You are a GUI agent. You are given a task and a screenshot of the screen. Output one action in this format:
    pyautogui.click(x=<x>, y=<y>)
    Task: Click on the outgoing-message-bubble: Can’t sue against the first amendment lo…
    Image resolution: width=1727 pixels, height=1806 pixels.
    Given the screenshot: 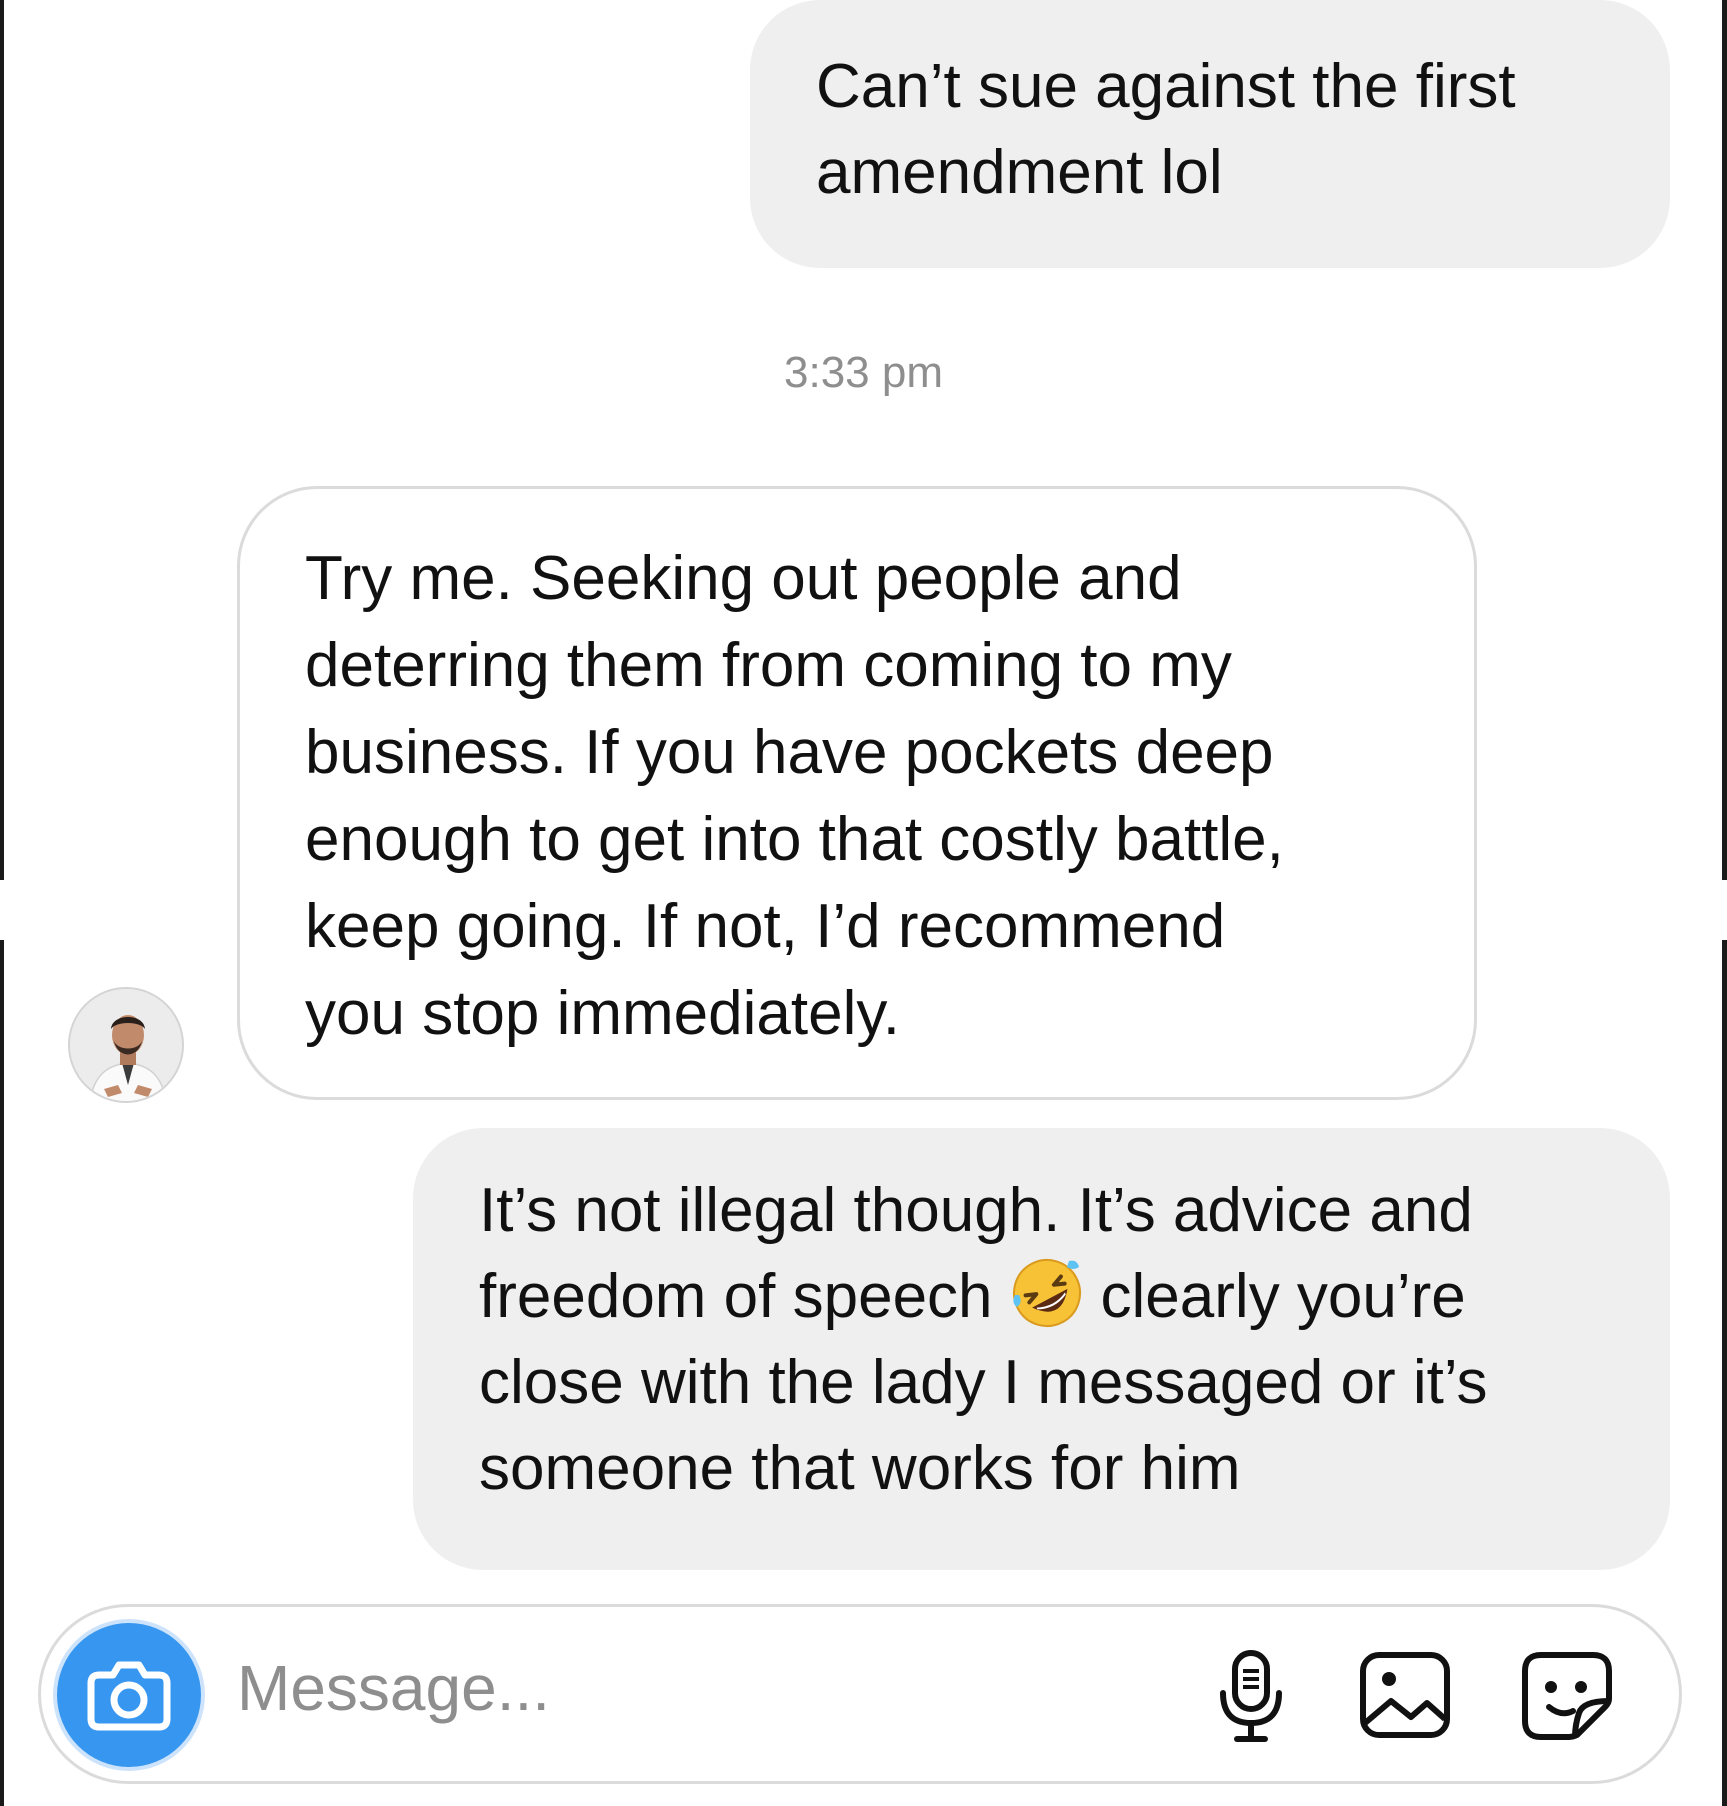 What is the action you would take?
    pyautogui.click(x=1210, y=134)
    